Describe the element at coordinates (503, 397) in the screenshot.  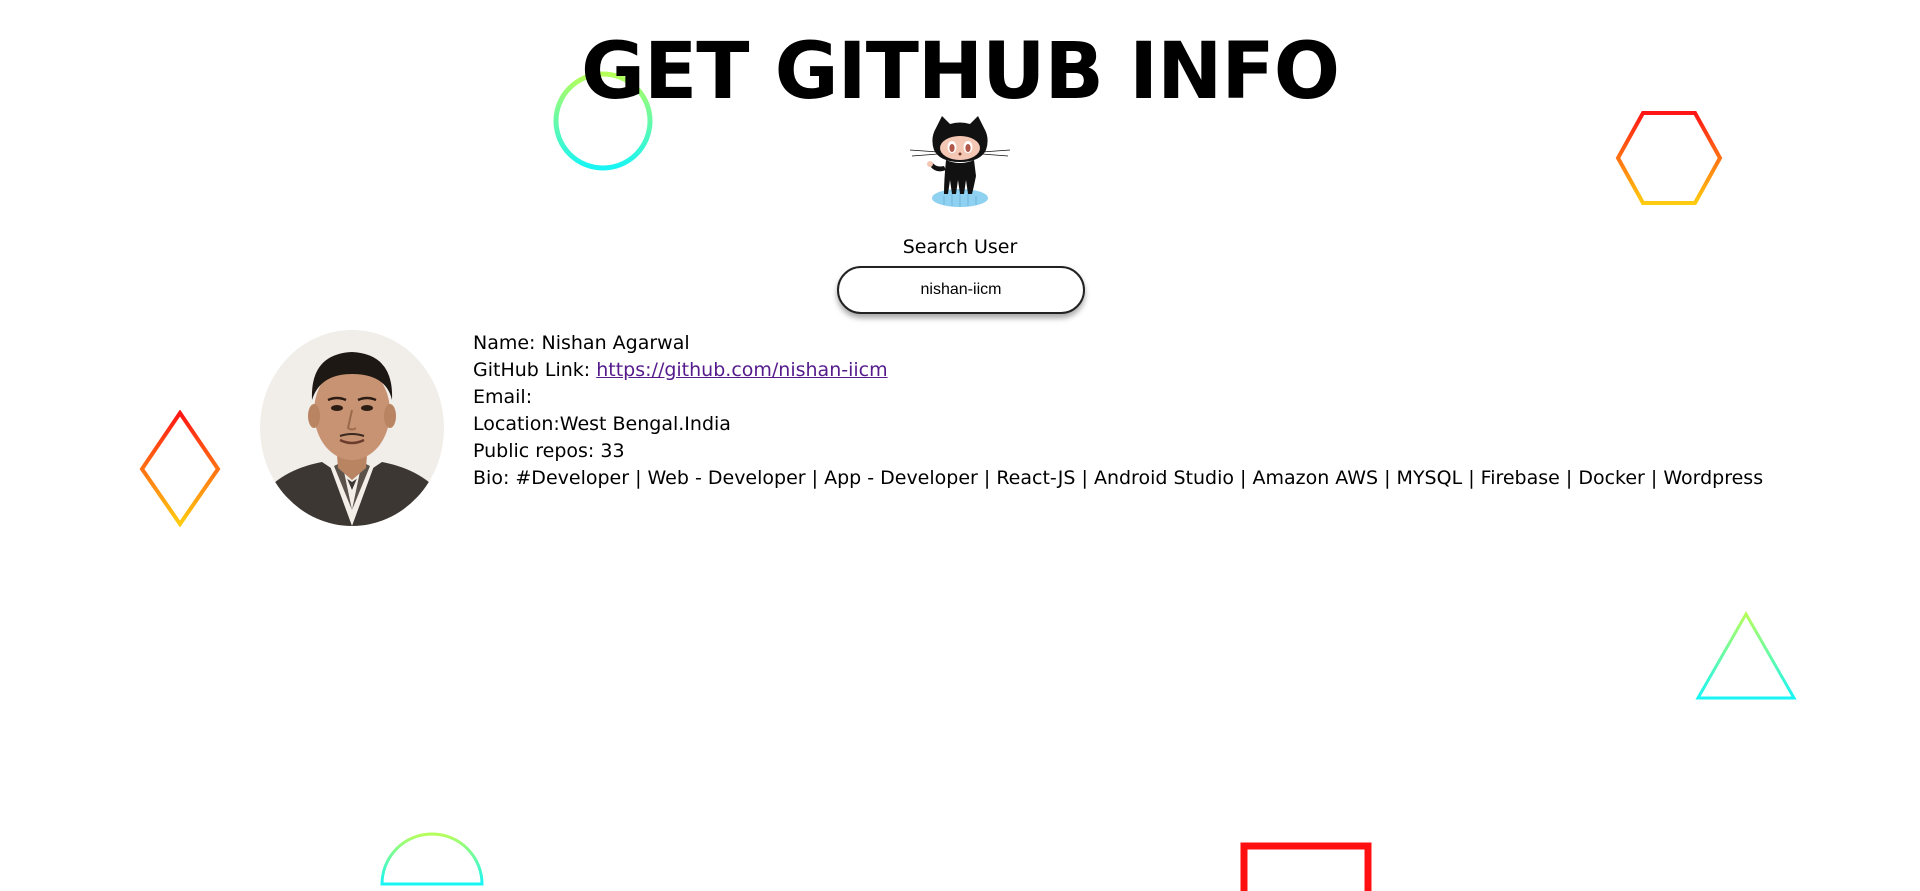
I see `email-label: Email:` at that location.